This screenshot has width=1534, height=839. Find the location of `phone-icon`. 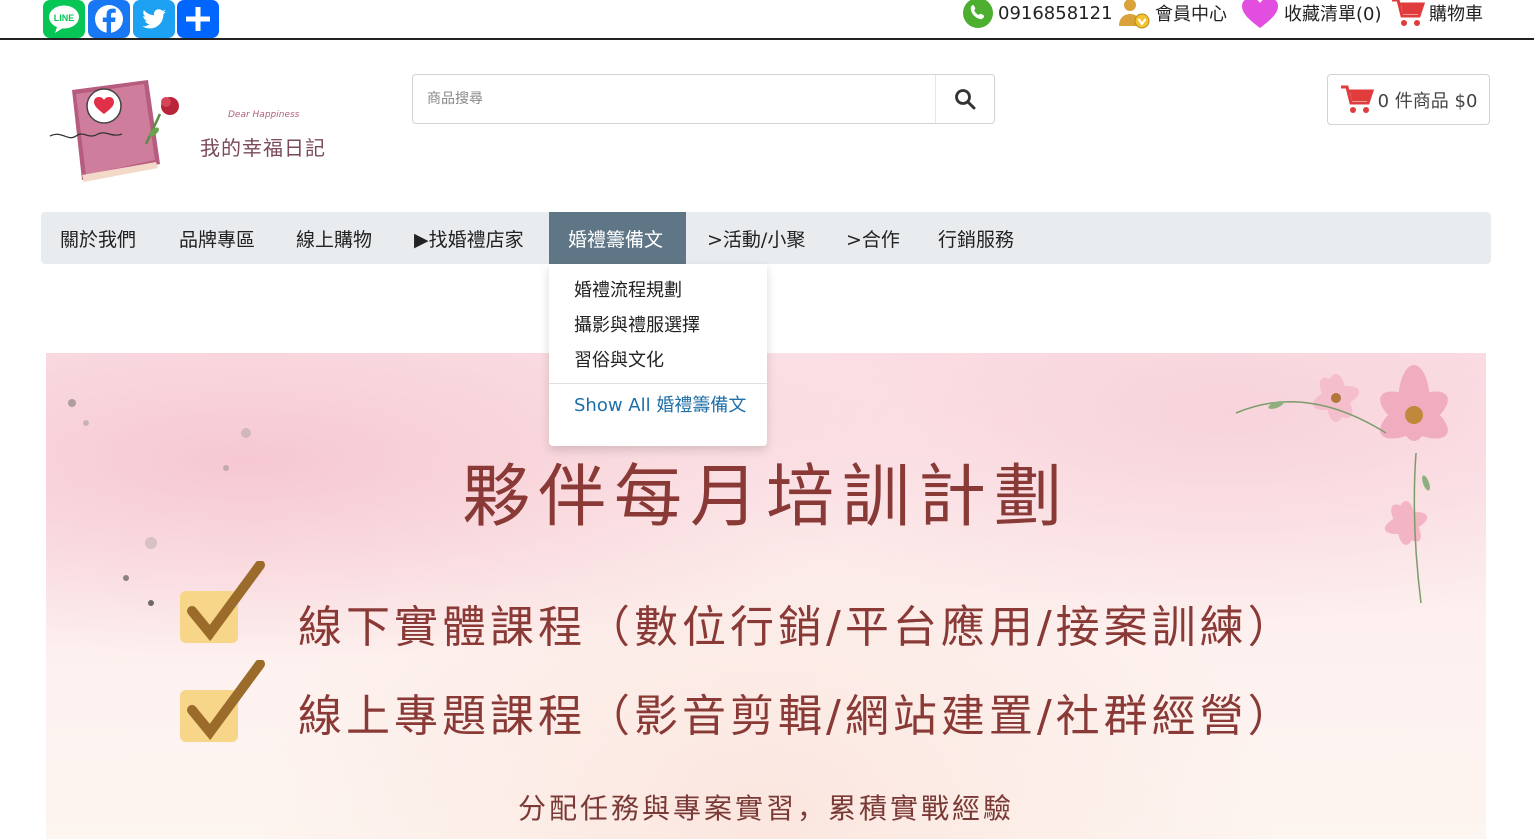

phone-icon is located at coordinates (978, 14).